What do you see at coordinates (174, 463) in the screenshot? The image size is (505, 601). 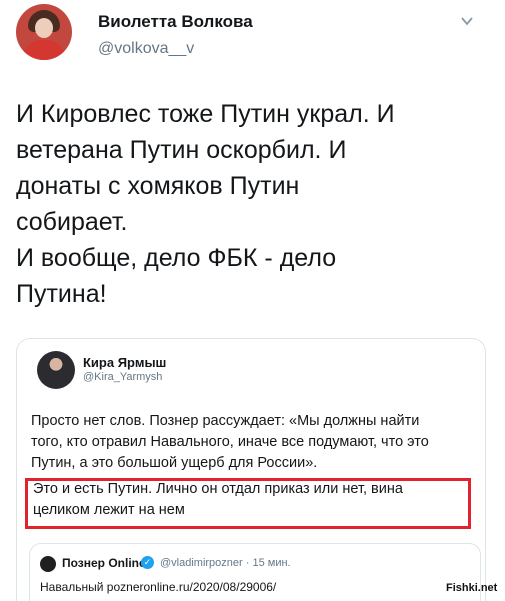 I see `quoted-text-line: Путин, а это большой ущерб для России».` at bounding box center [174, 463].